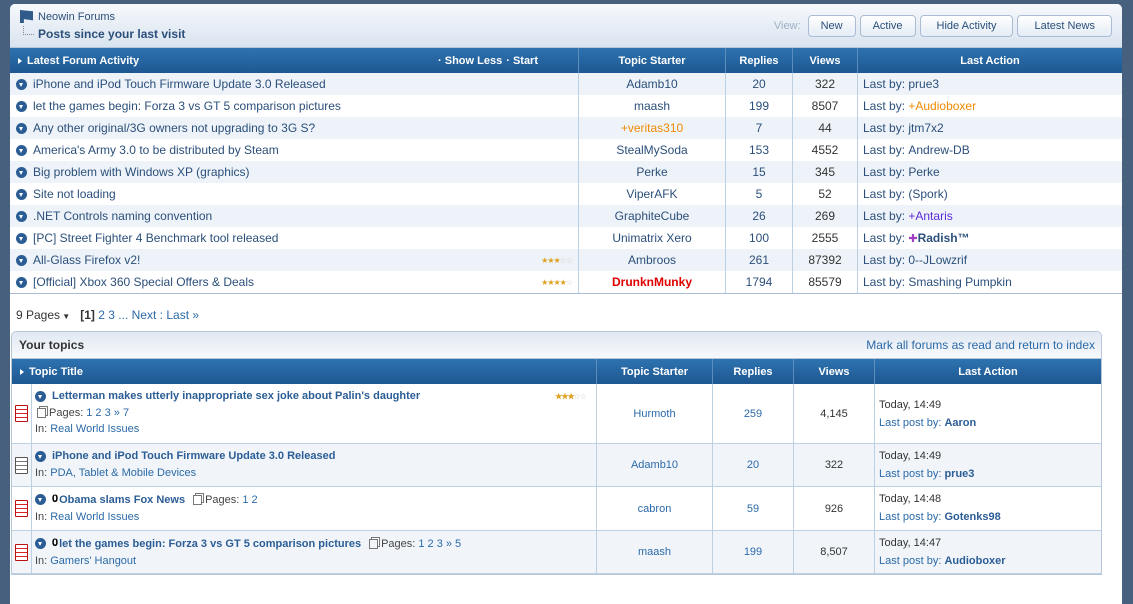 The height and width of the screenshot is (604, 1133). What do you see at coordinates (651, 238) in the screenshot?
I see `topic-starter-link: Unimatrix Xero` at bounding box center [651, 238].